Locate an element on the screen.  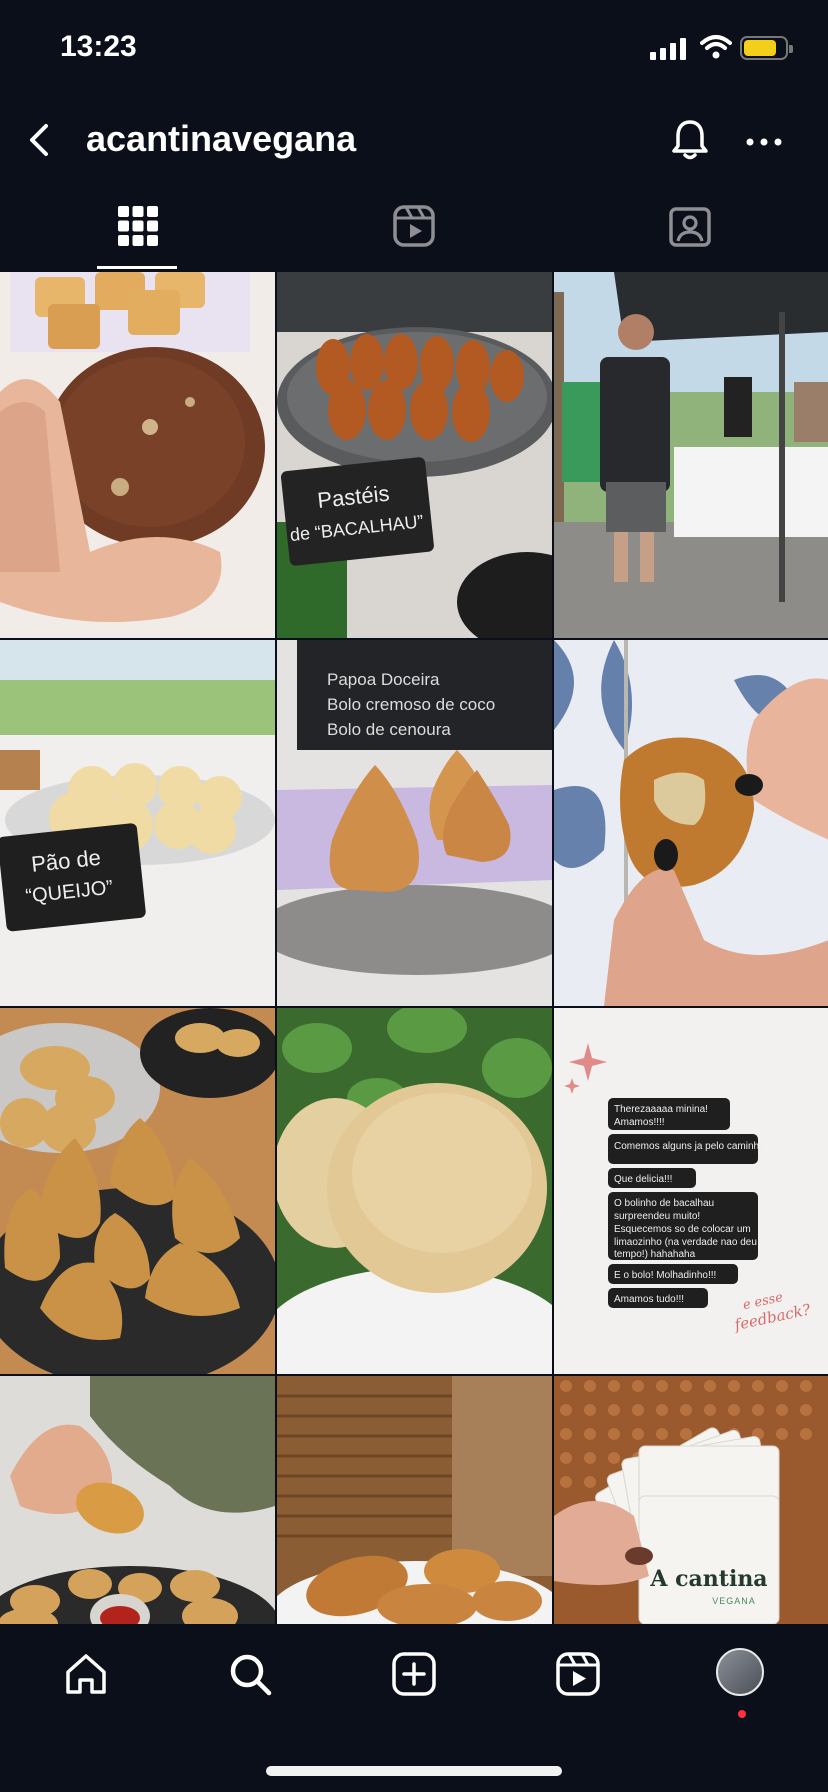
tab-reels is located at coordinates (414, 234).